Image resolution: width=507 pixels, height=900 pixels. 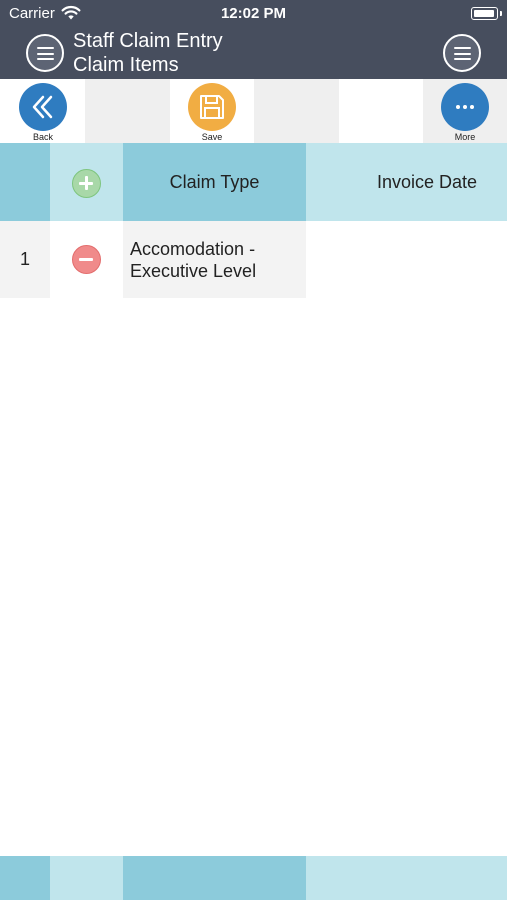 I want to click on row-index-cell: 1, so click(x=25, y=259).